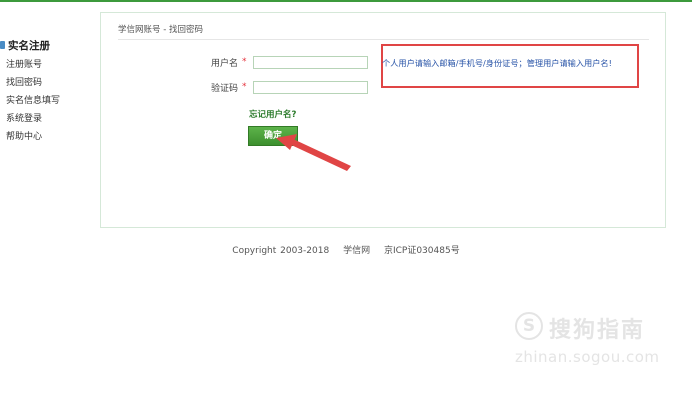 The height and width of the screenshot is (394, 692). What do you see at coordinates (310, 62) in the screenshot?
I see `username-input` at bounding box center [310, 62].